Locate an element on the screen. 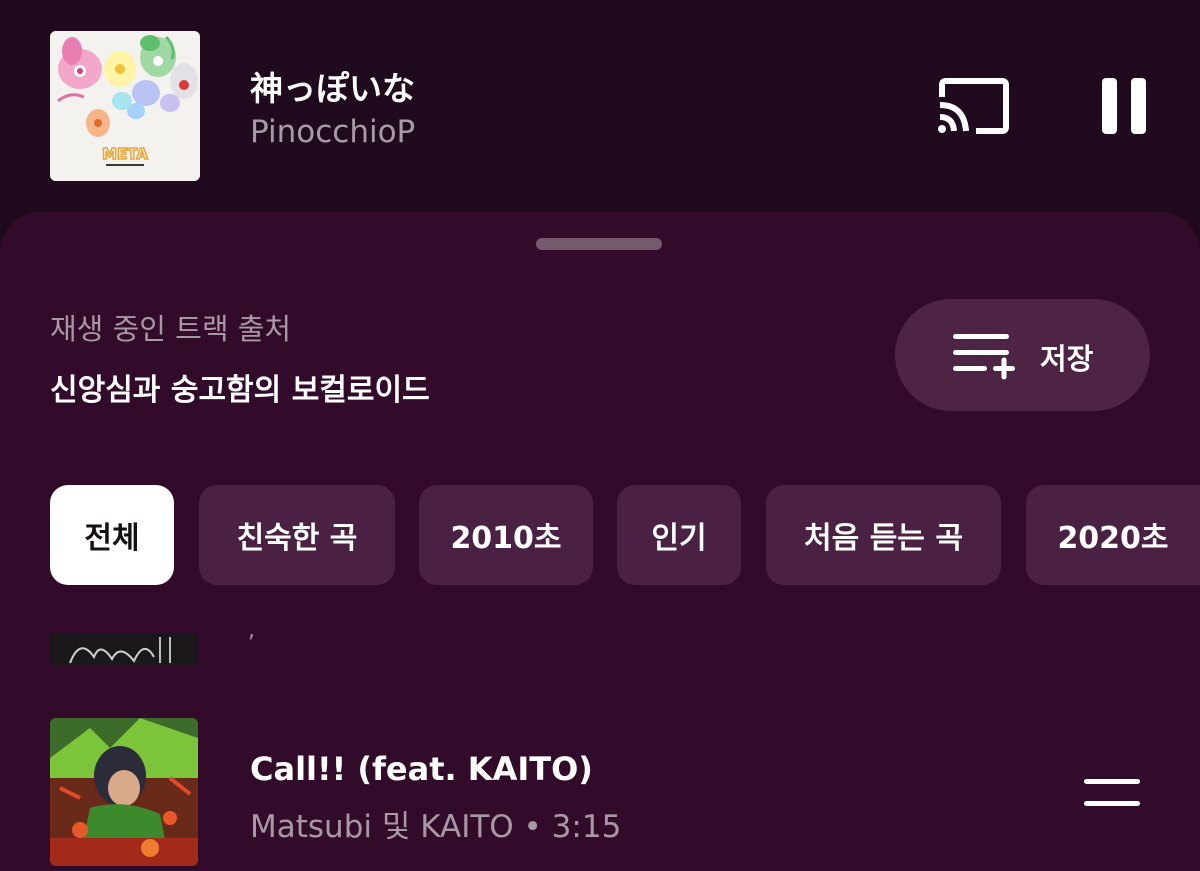 Image resolution: width=1200 pixels, height=871 pixels. source-playlist-name: 신앙심과 숭고함의 보컬로이드 is located at coordinates (240, 387).